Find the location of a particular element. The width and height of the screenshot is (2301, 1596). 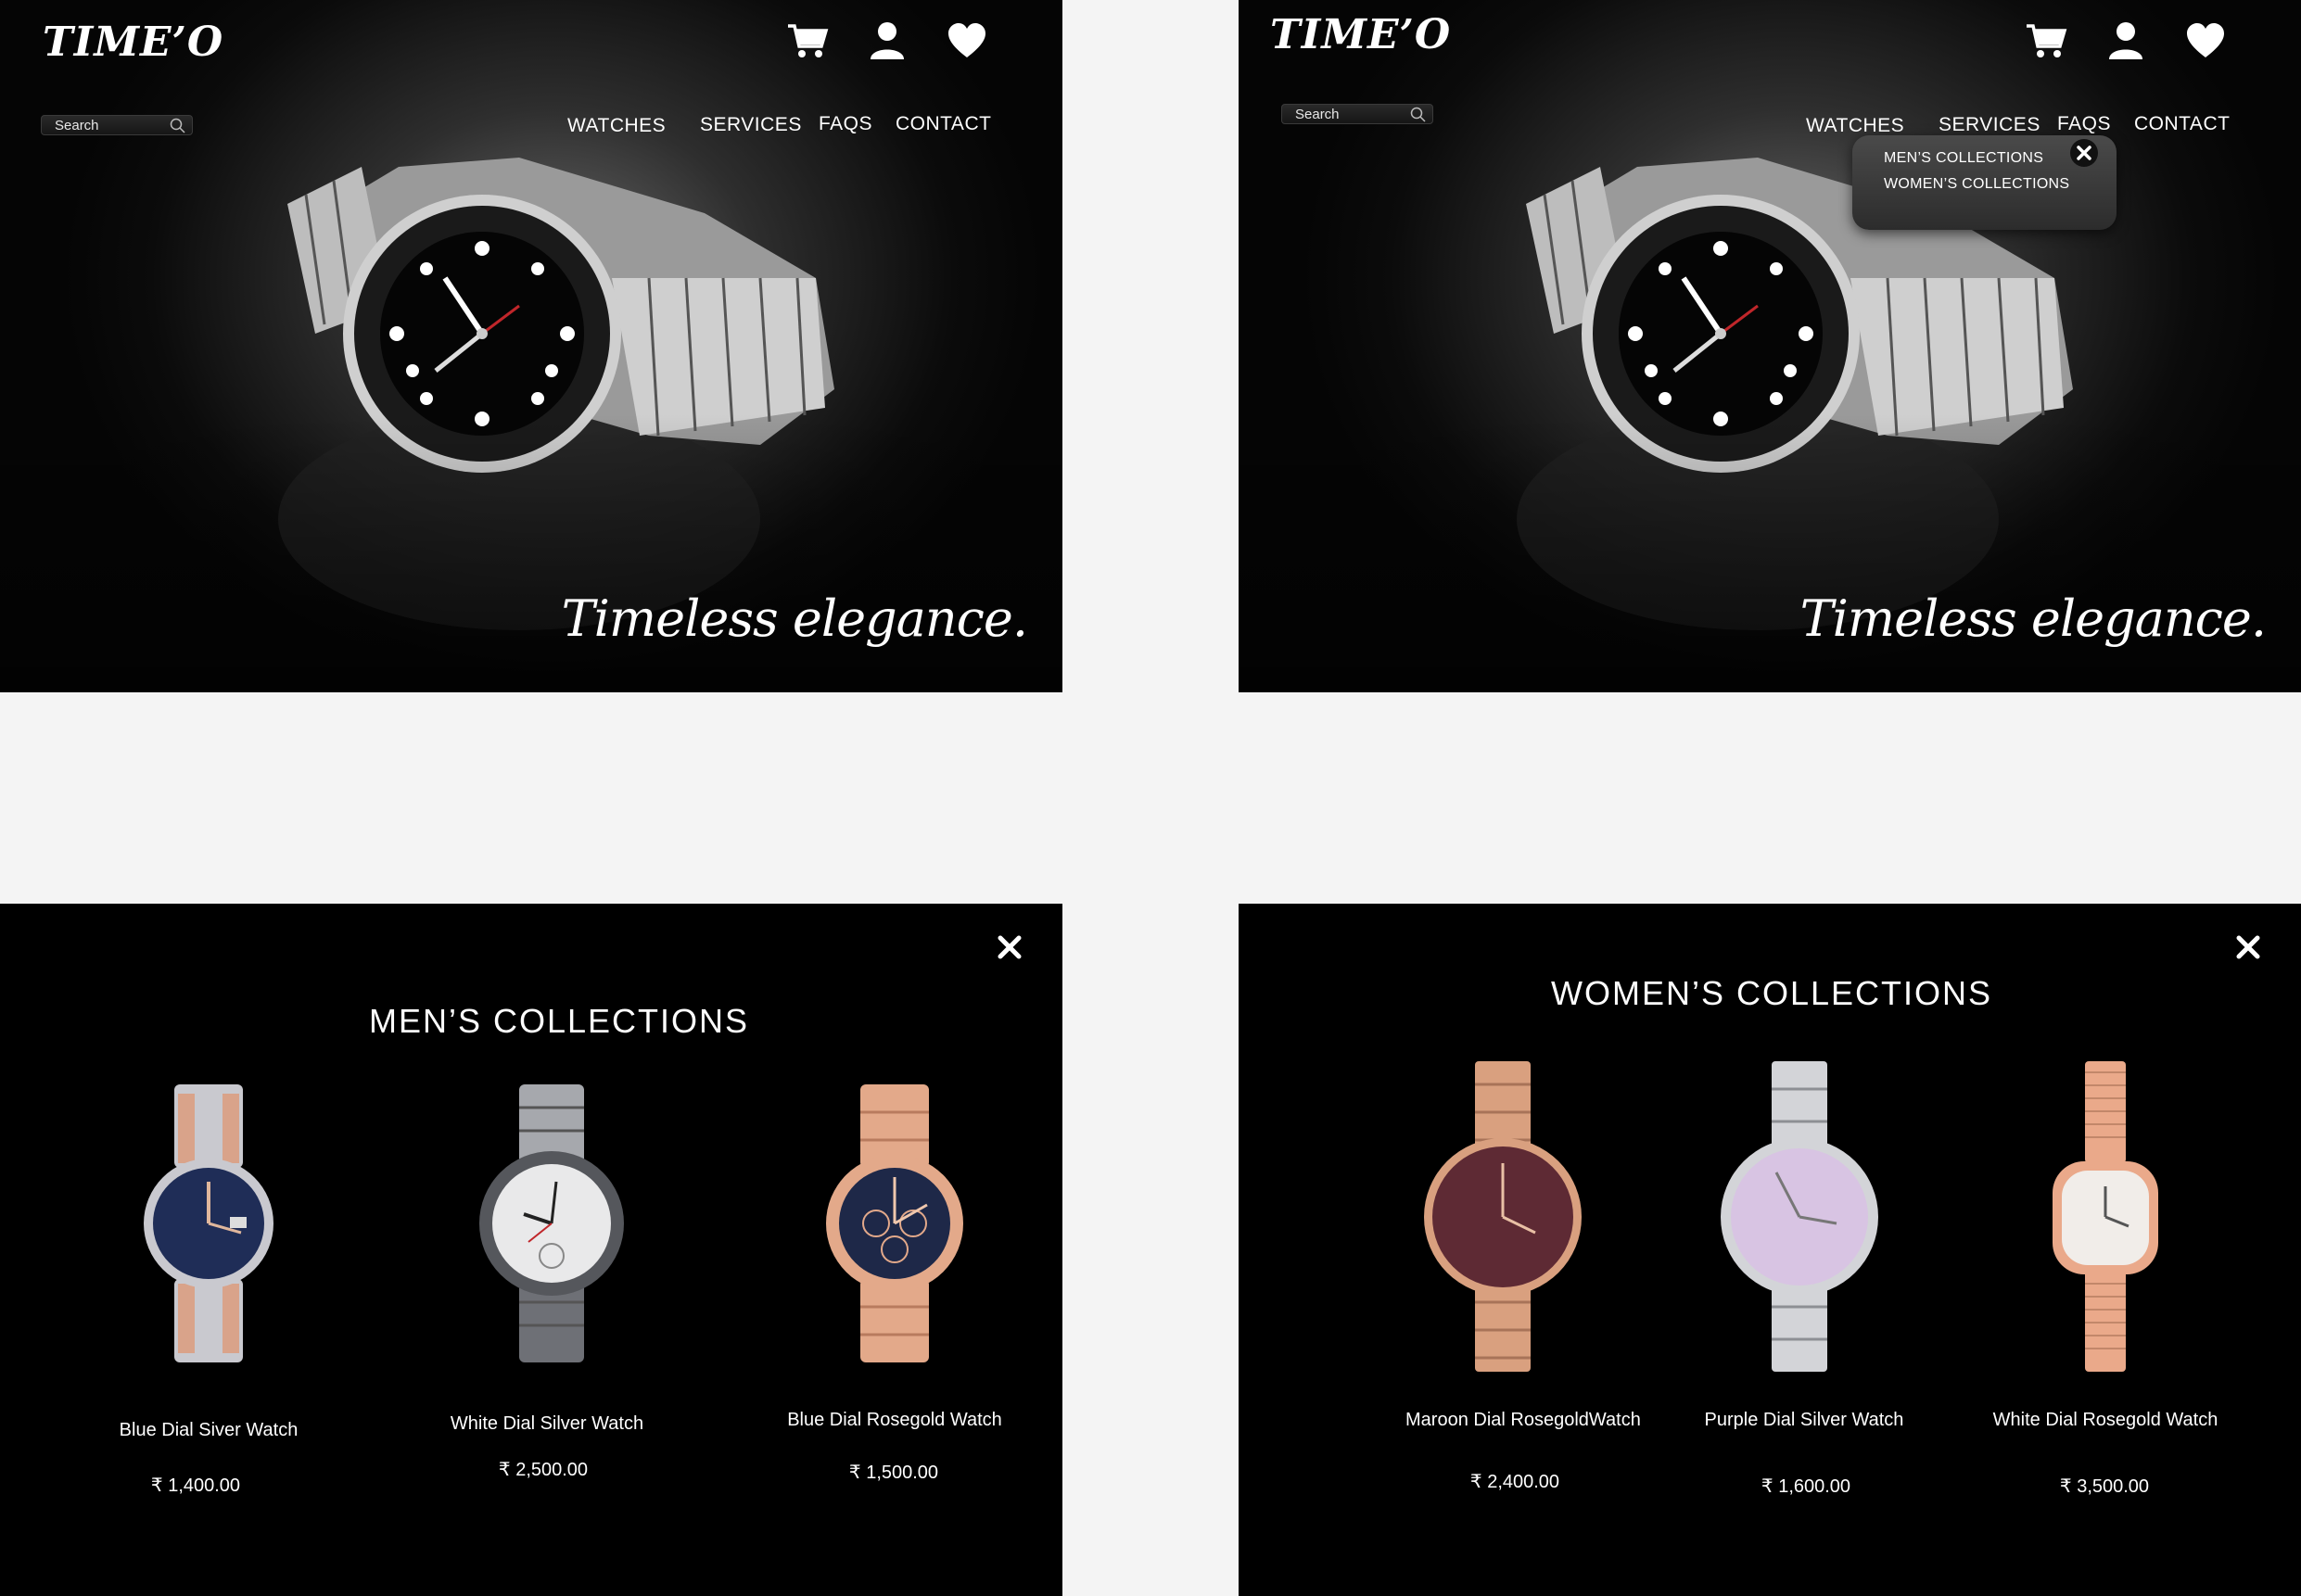

dropdown-close-button is located at coordinates (2084, 153).